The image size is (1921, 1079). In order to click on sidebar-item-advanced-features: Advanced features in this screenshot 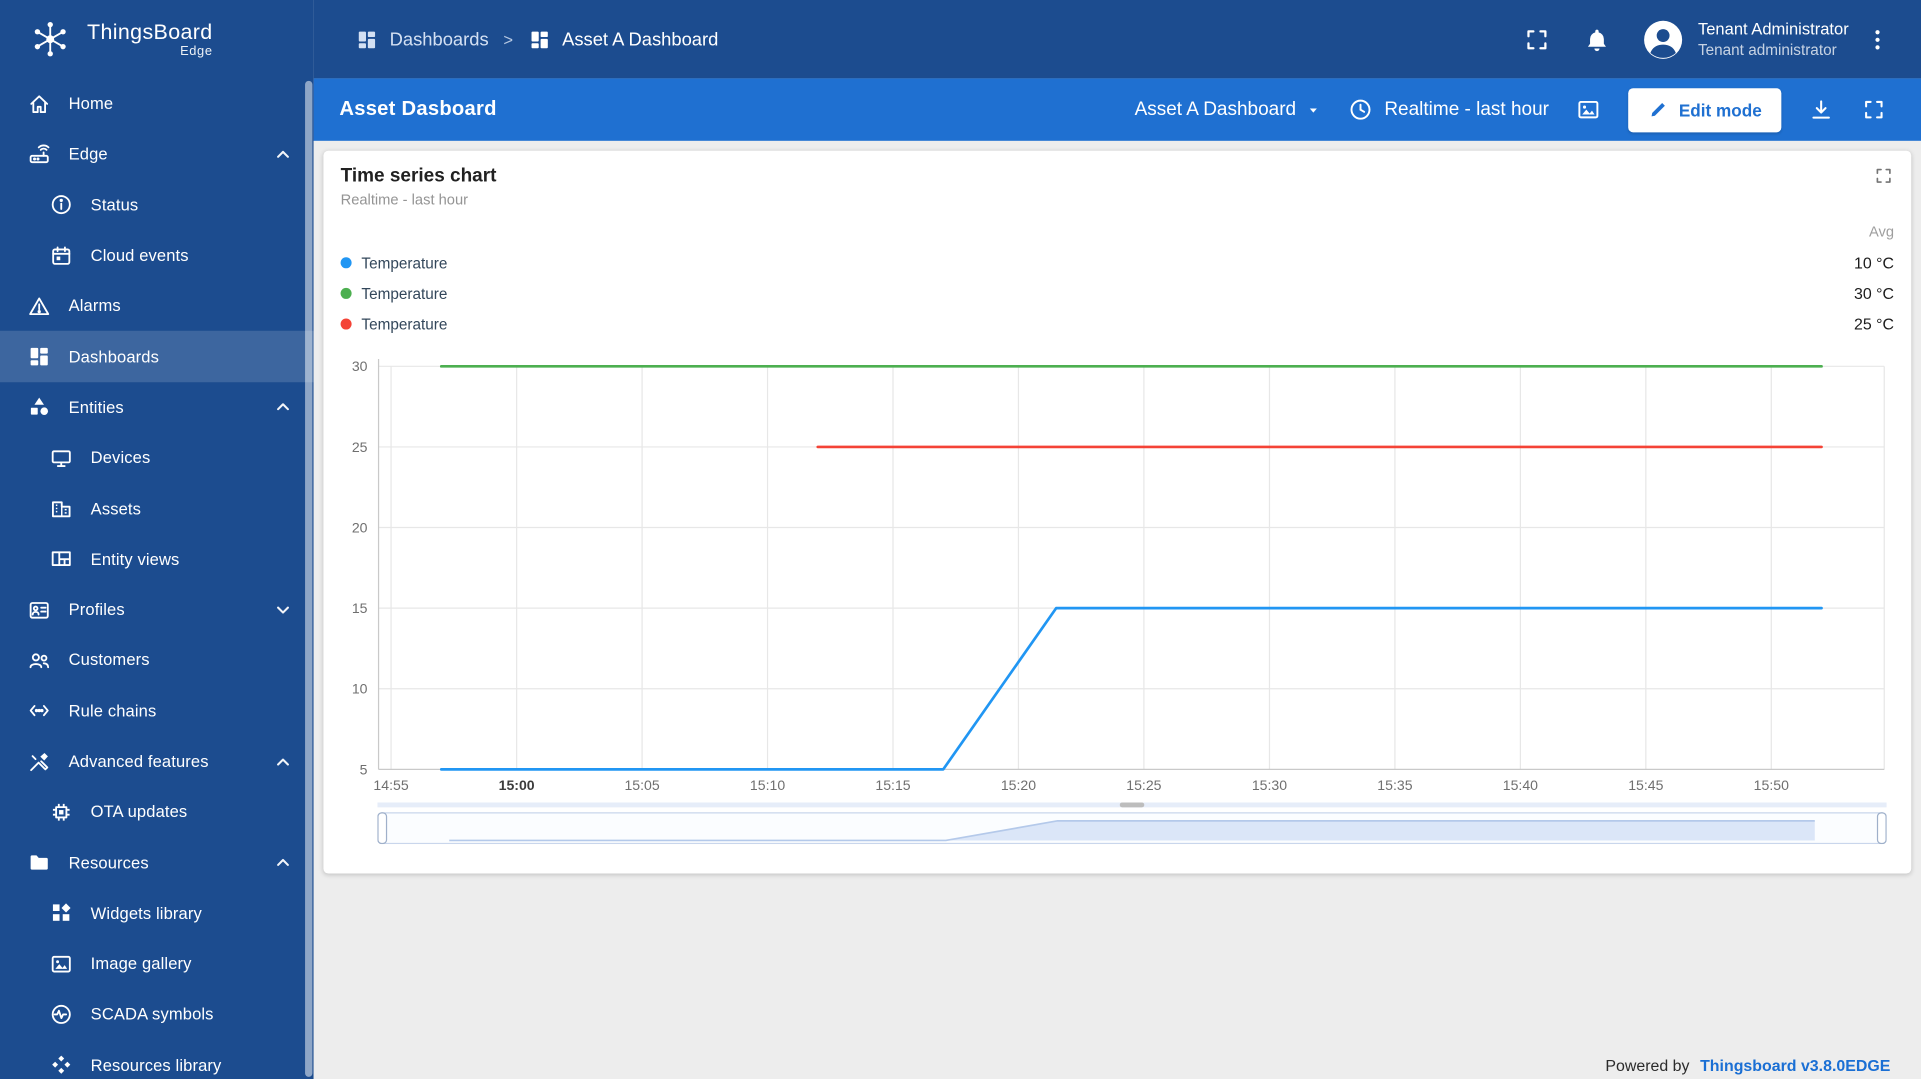, I will do `click(157, 761)`.